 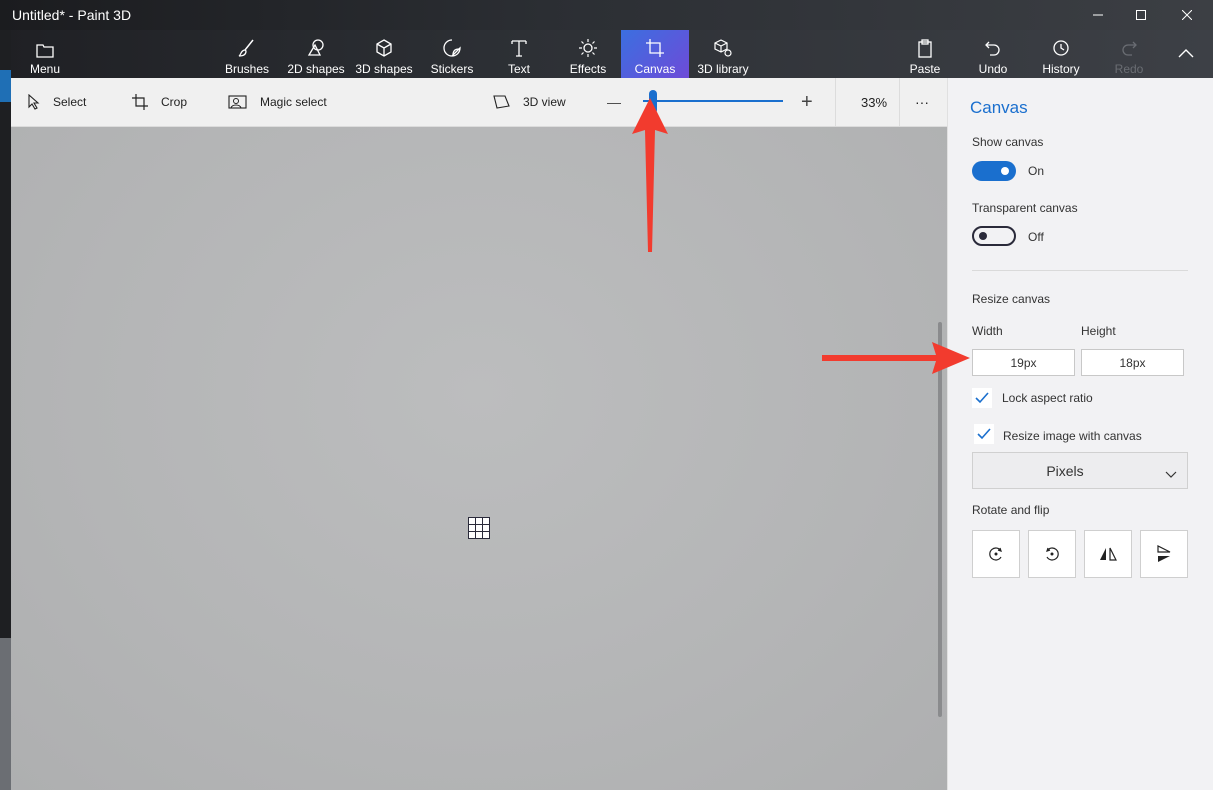 I want to click on sticker-icon, so click(x=452, y=46).